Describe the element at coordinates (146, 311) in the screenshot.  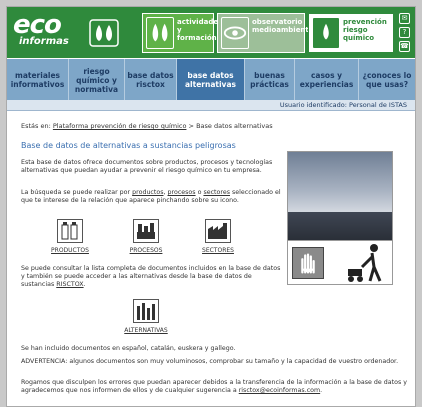
I see `alternativas-icon` at that location.